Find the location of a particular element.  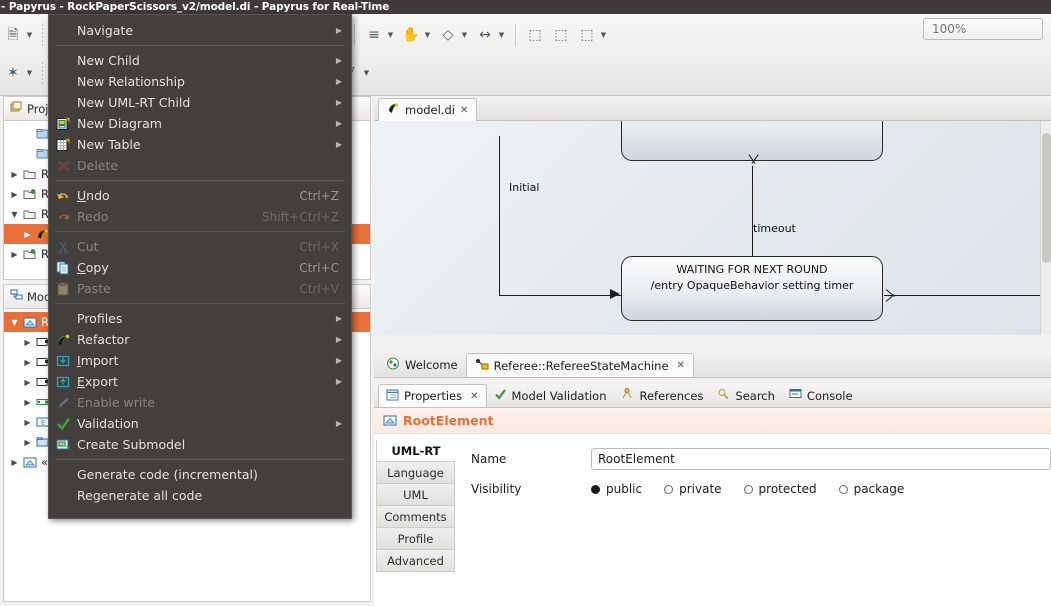

menu-item-new-child: New Child ▶ is located at coordinates (200, 60).